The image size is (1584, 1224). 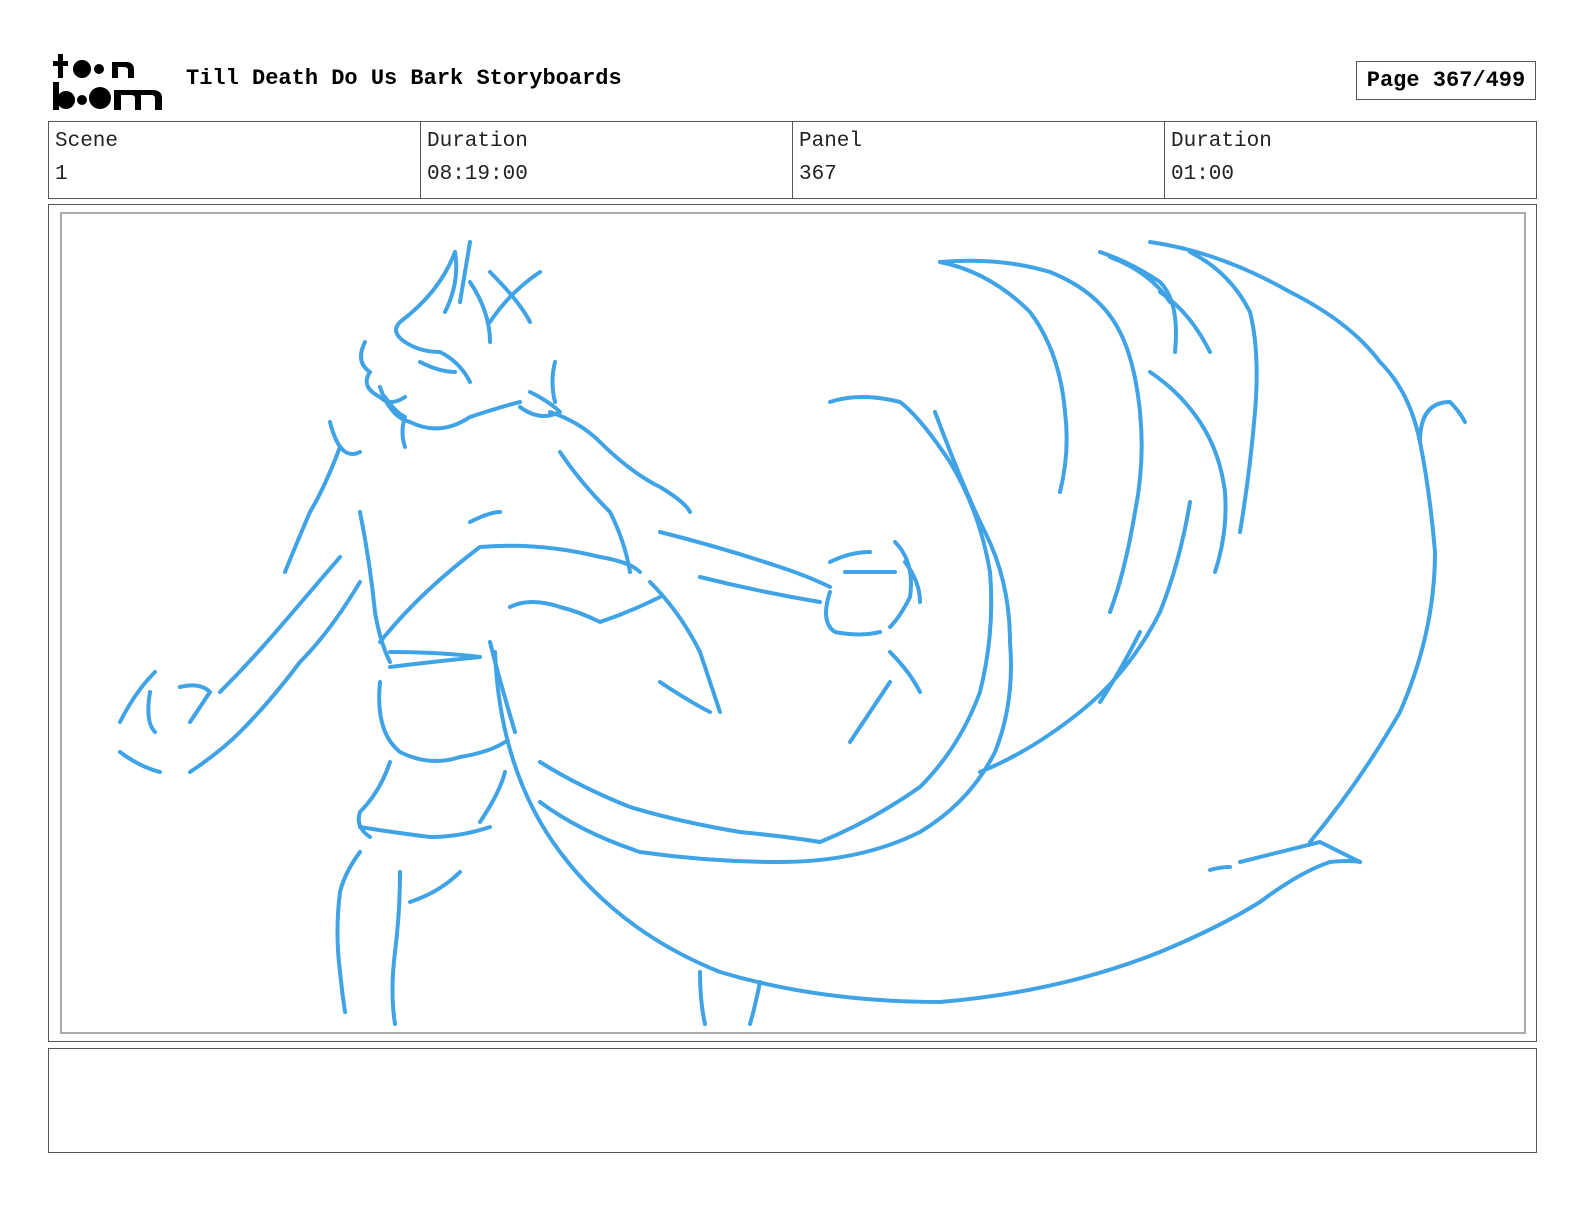 I want to click on scene-duration-cell: Duration 08:19:00, so click(x=607, y=160).